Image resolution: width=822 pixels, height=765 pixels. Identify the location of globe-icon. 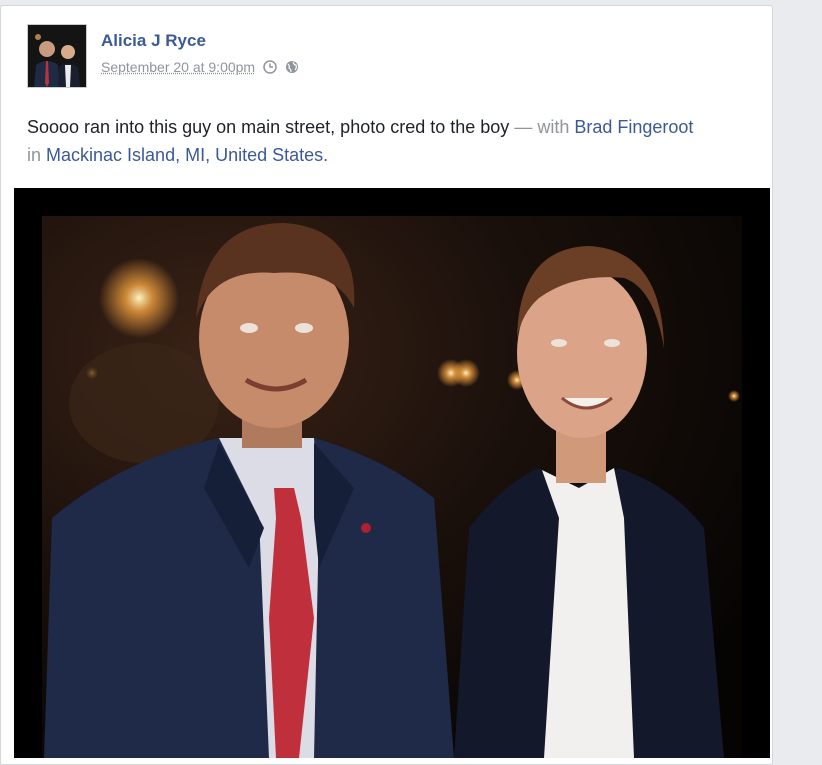
(292, 67).